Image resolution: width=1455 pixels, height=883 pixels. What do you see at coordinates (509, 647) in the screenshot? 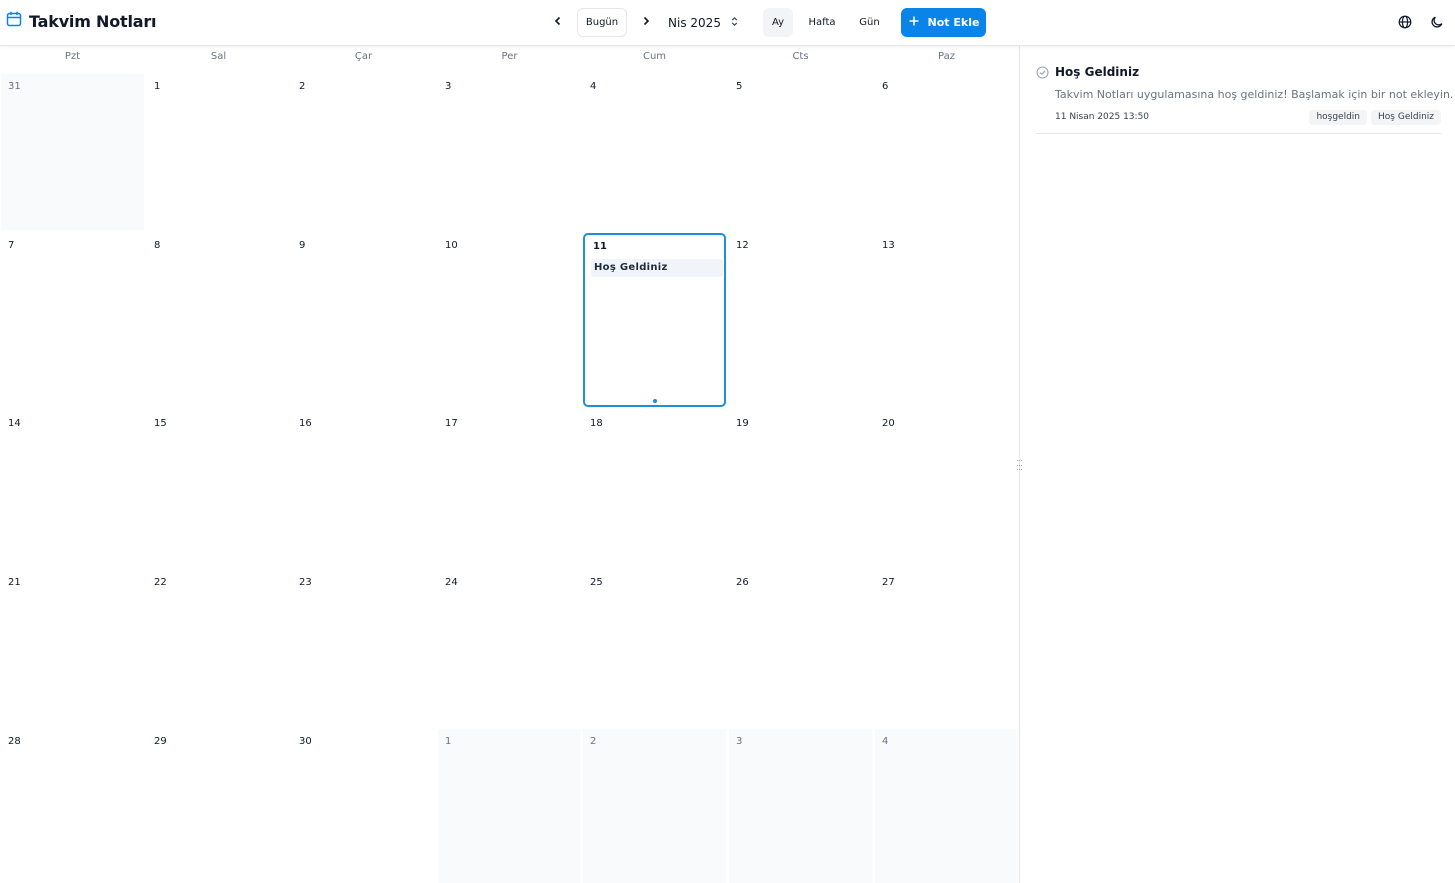
I see `day-cell: 24` at bounding box center [509, 647].